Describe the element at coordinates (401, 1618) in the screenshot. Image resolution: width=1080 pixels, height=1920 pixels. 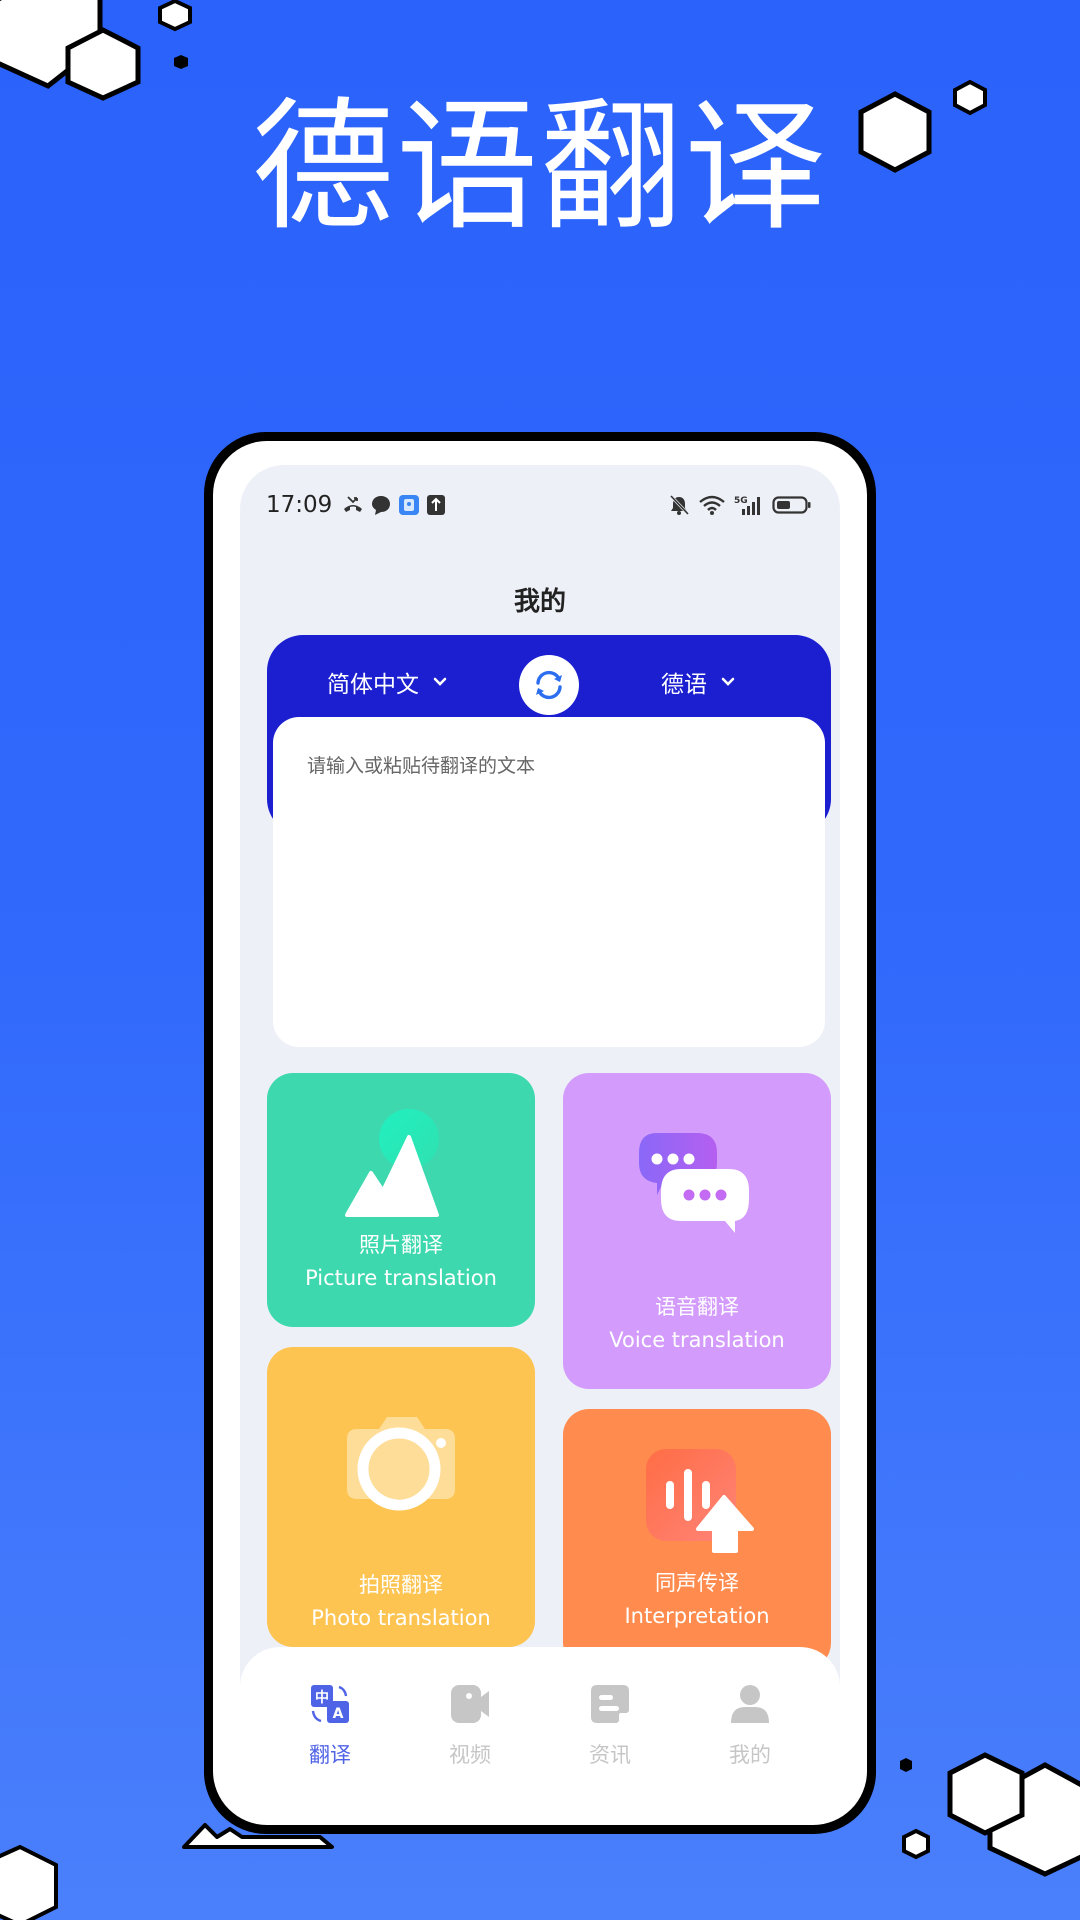
I see `feature-label-en: Photo translation` at that location.